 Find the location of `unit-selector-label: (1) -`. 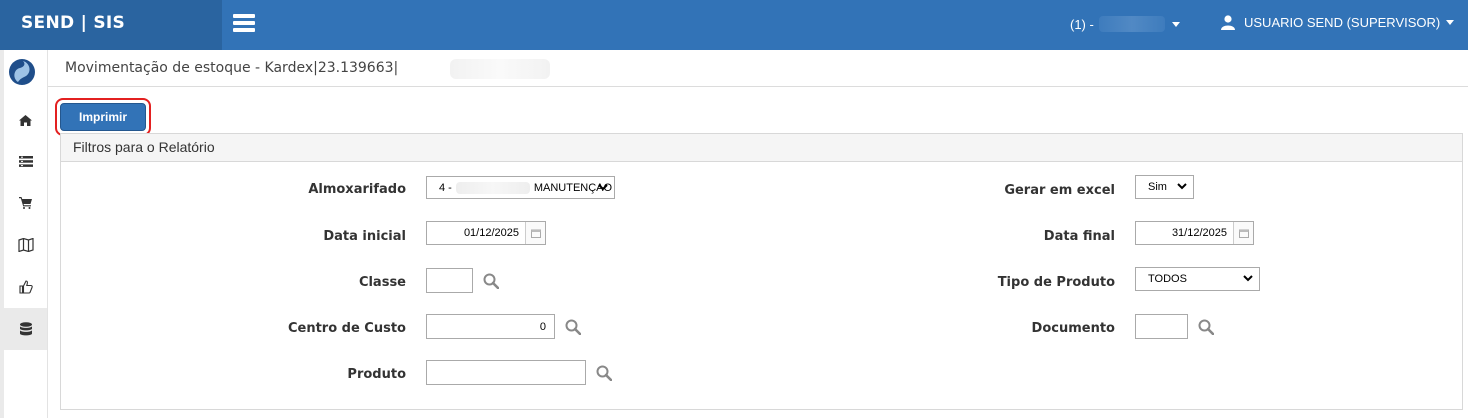

unit-selector-label: (1) - is located at coordinates (1082, 24).